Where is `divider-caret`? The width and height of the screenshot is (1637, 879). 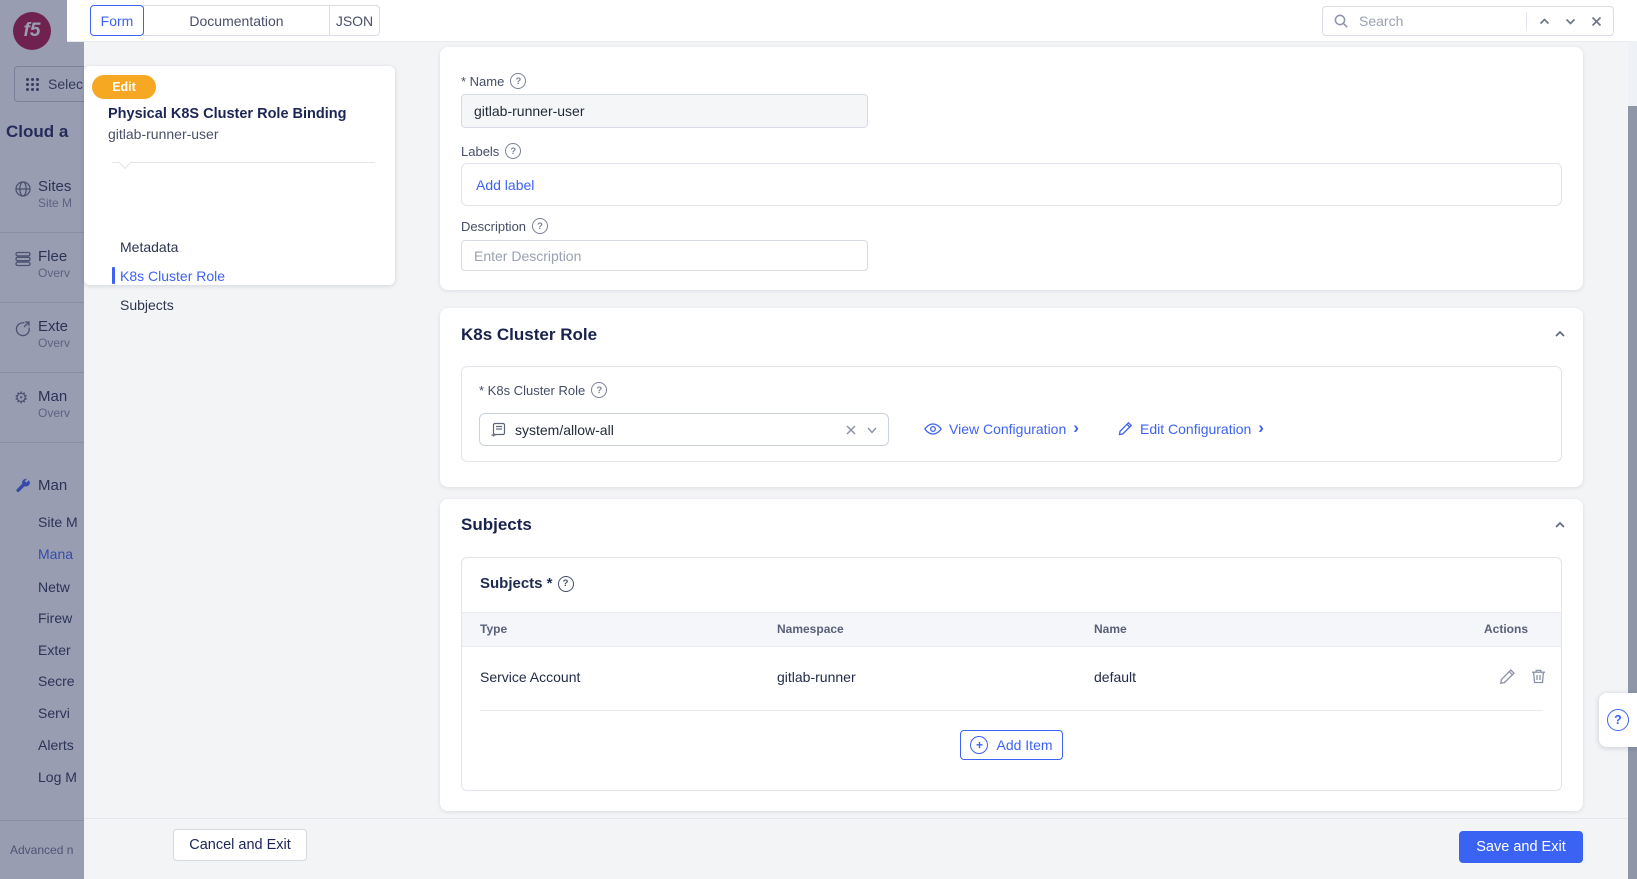 divider-caret is located at coordinates (125, 162).